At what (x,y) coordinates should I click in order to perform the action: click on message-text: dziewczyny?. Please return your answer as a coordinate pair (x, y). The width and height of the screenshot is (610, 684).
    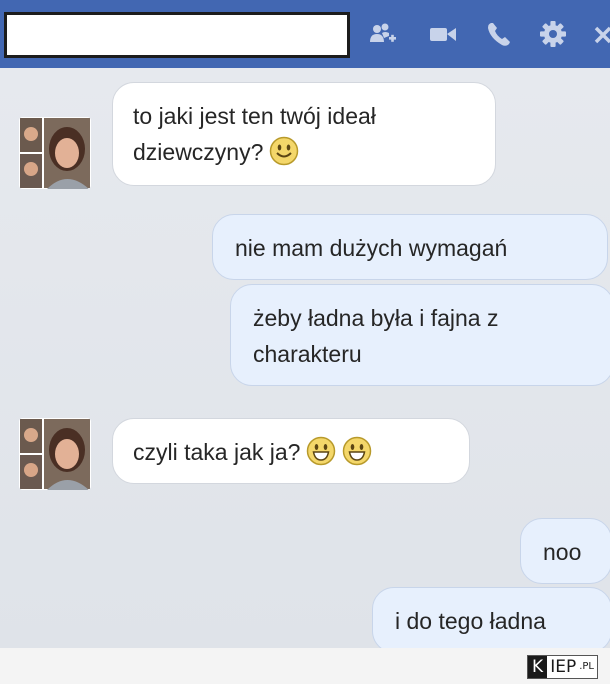
    Looking at the image, I should click on (198, 152).